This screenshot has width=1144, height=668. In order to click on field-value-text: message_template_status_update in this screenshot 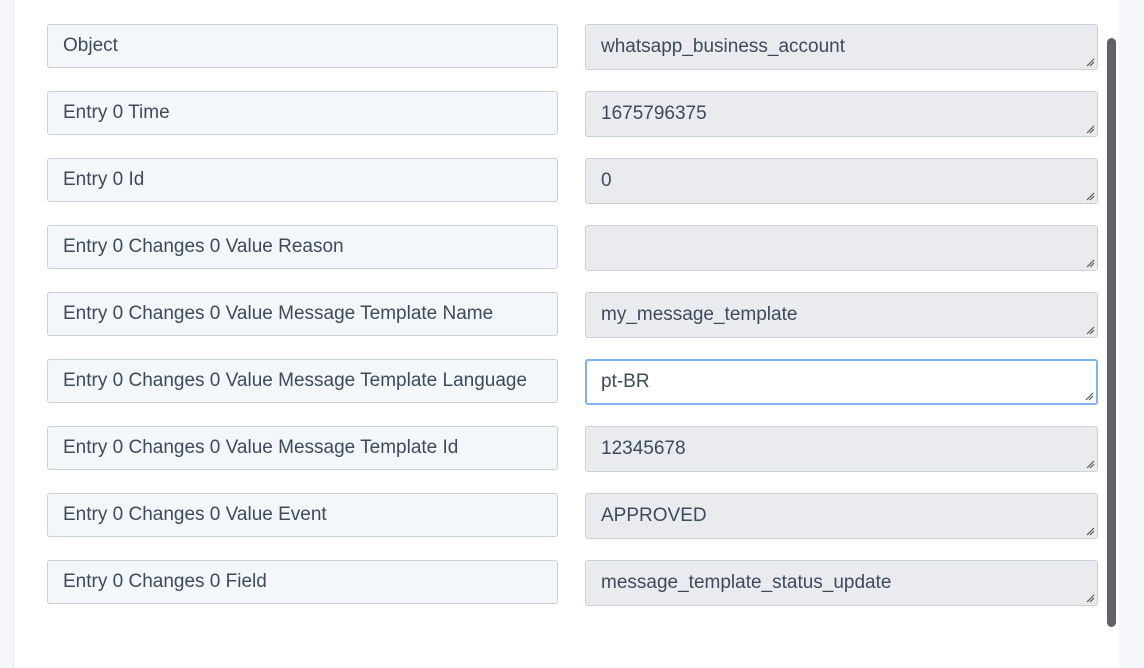, I will do `click(746, 582)`.